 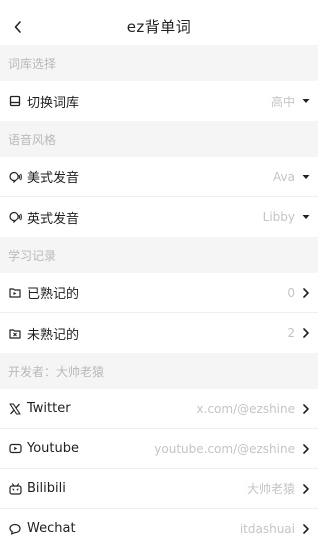 What do you see at coordinates (278, 217) in the screenshot?
I see `uk-voice-value: Libby` at bounding box center [278, 217].